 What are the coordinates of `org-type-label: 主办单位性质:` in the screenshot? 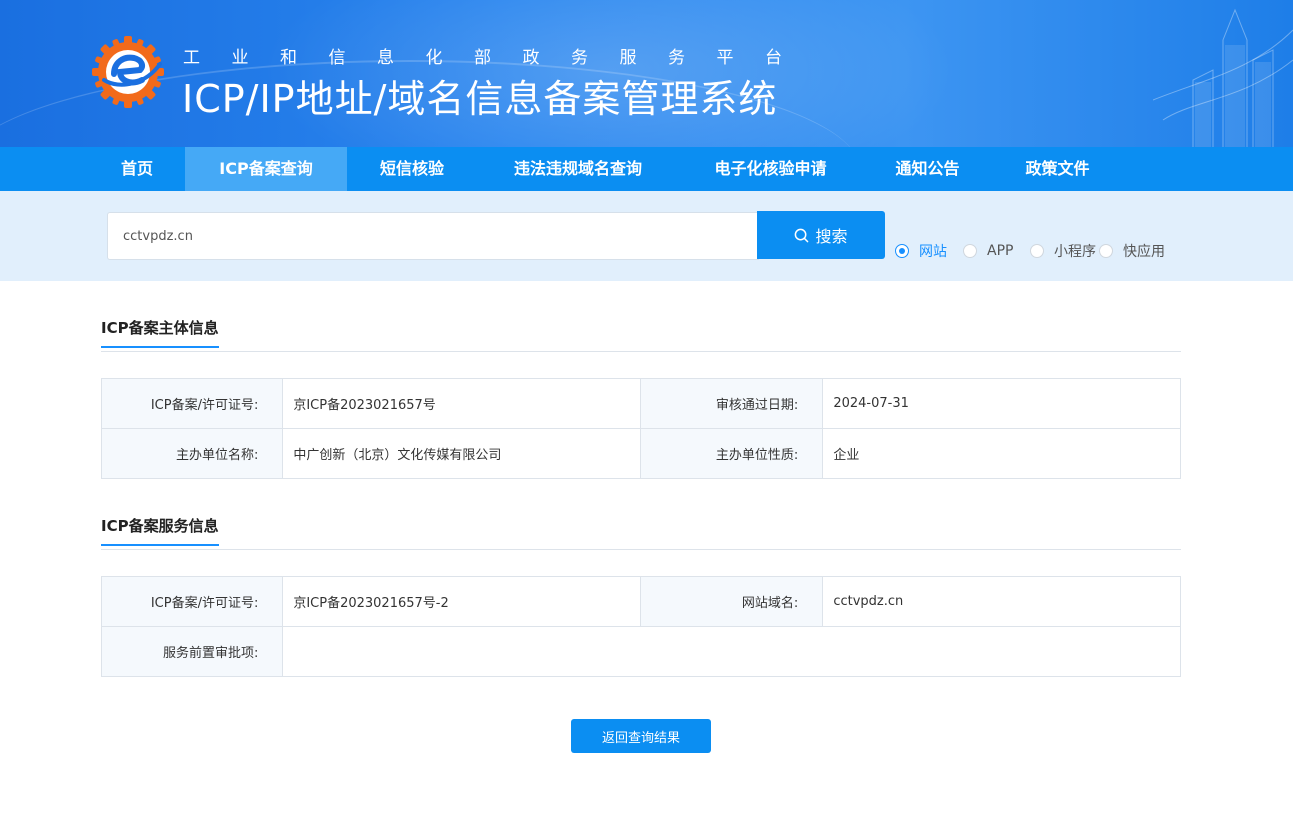 It's located at (731, 453).